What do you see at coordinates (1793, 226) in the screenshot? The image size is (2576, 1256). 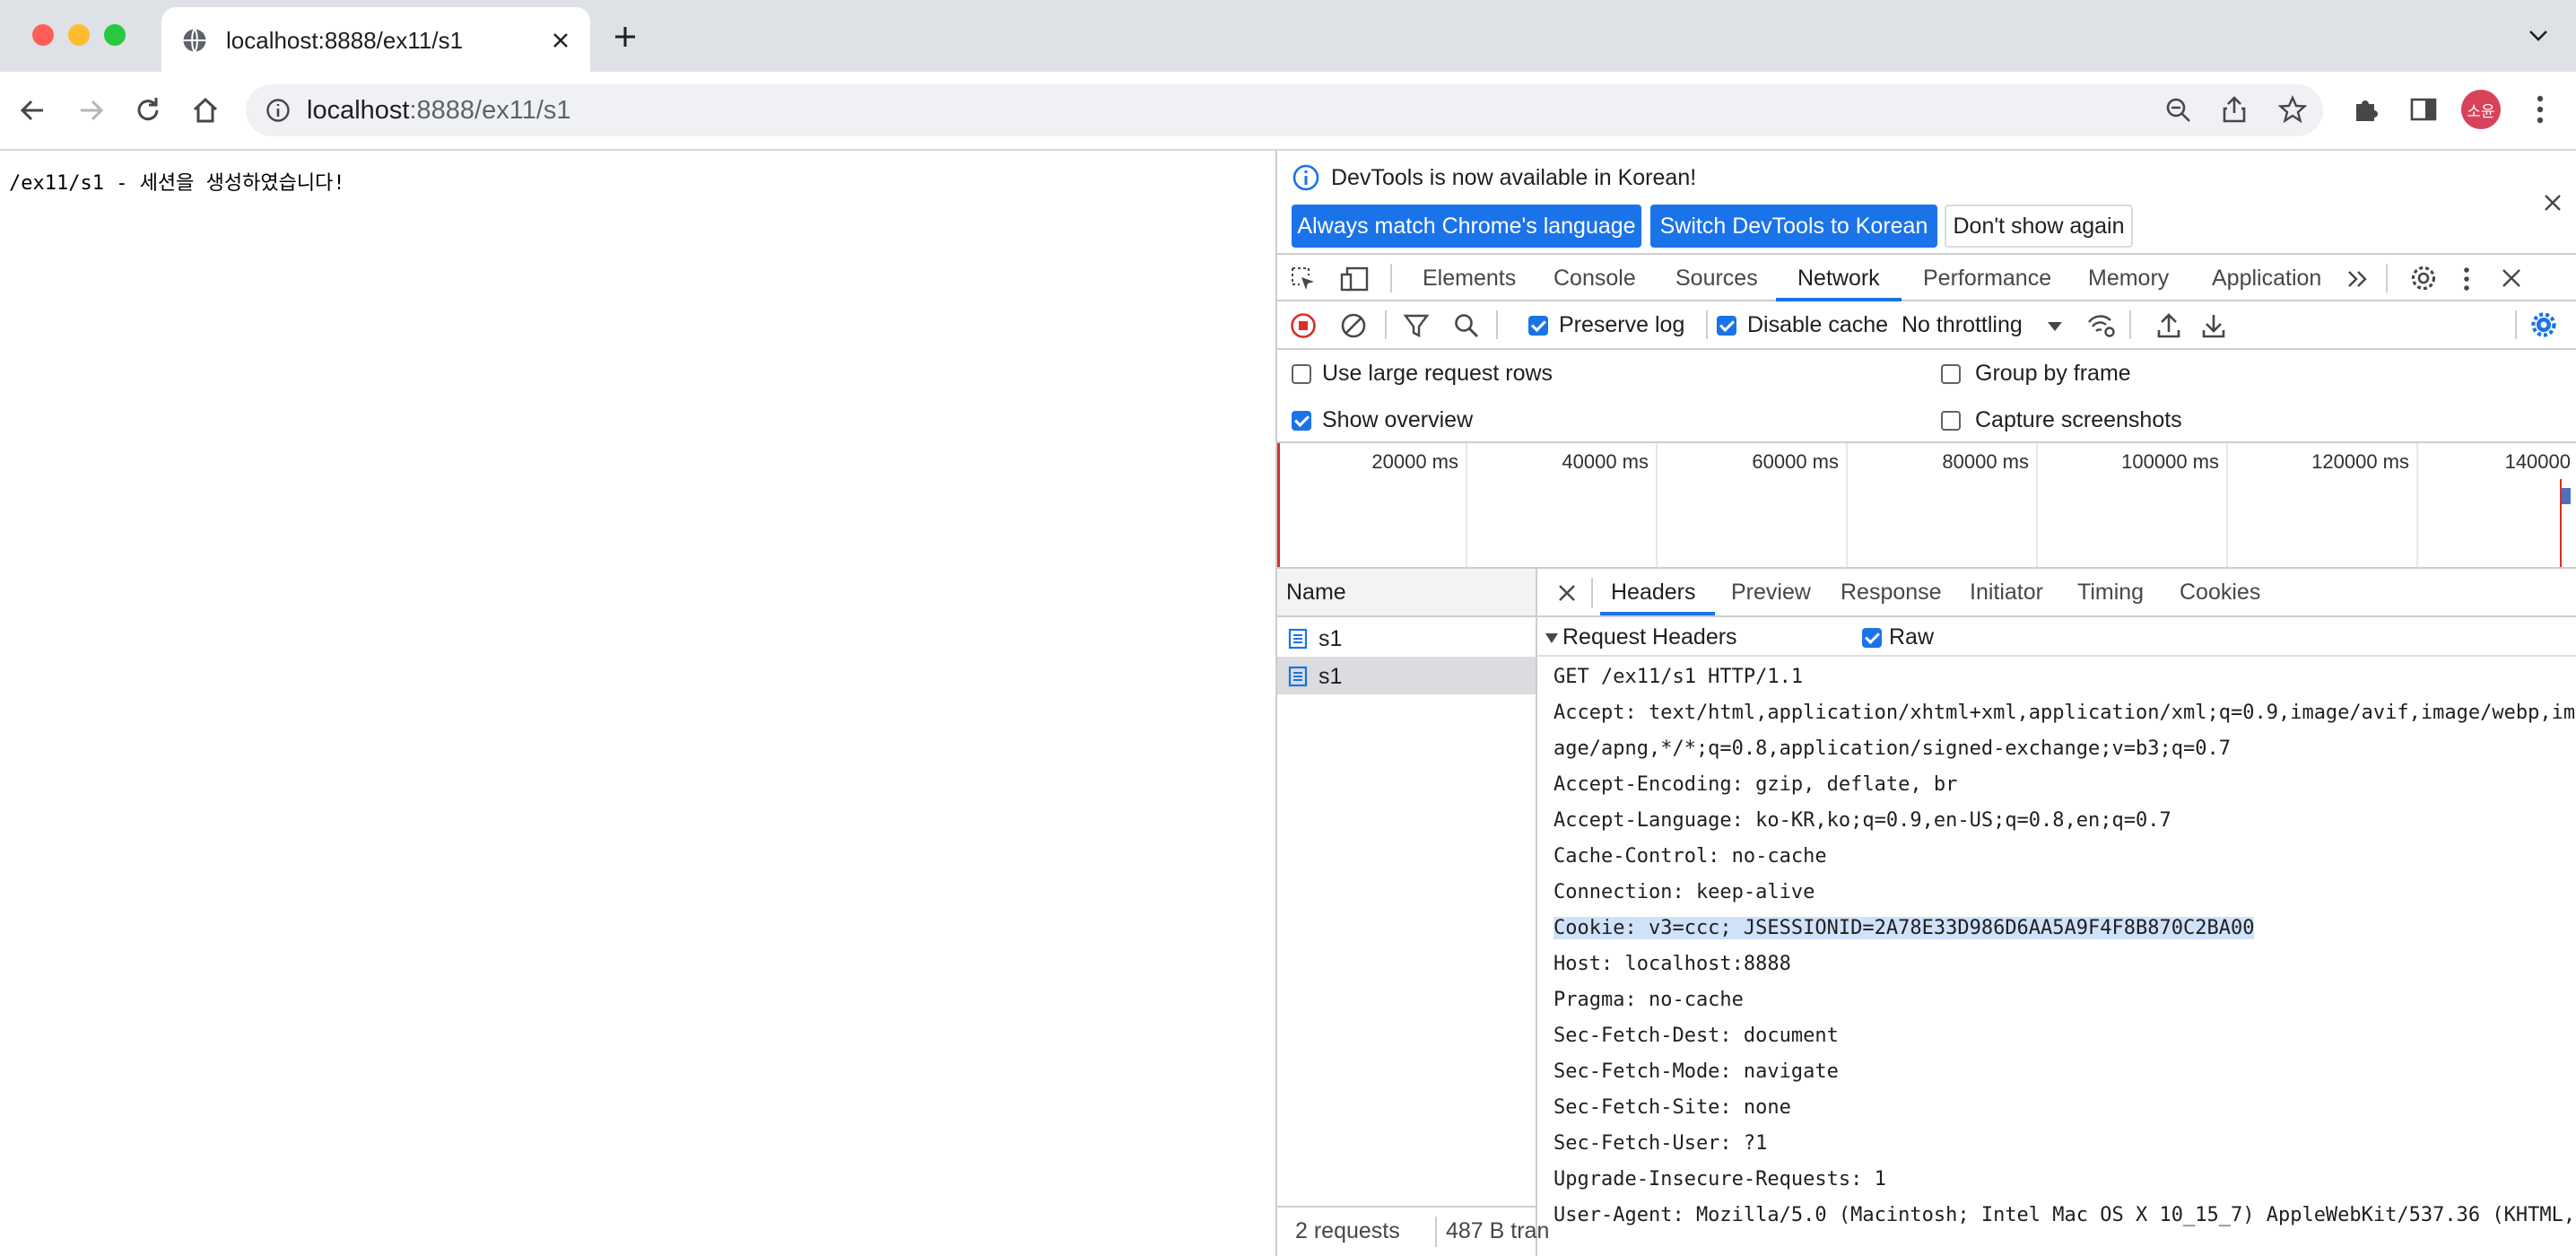 I see `switch-to-korean-button: Switch DevTools to Korean` at bounding box center [1793, 226].